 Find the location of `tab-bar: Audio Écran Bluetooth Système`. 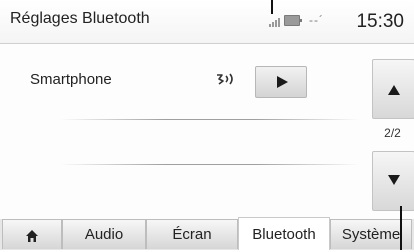

tab-bar: Audio Écran Bluetooth Système is located at coordinates (207, 233).